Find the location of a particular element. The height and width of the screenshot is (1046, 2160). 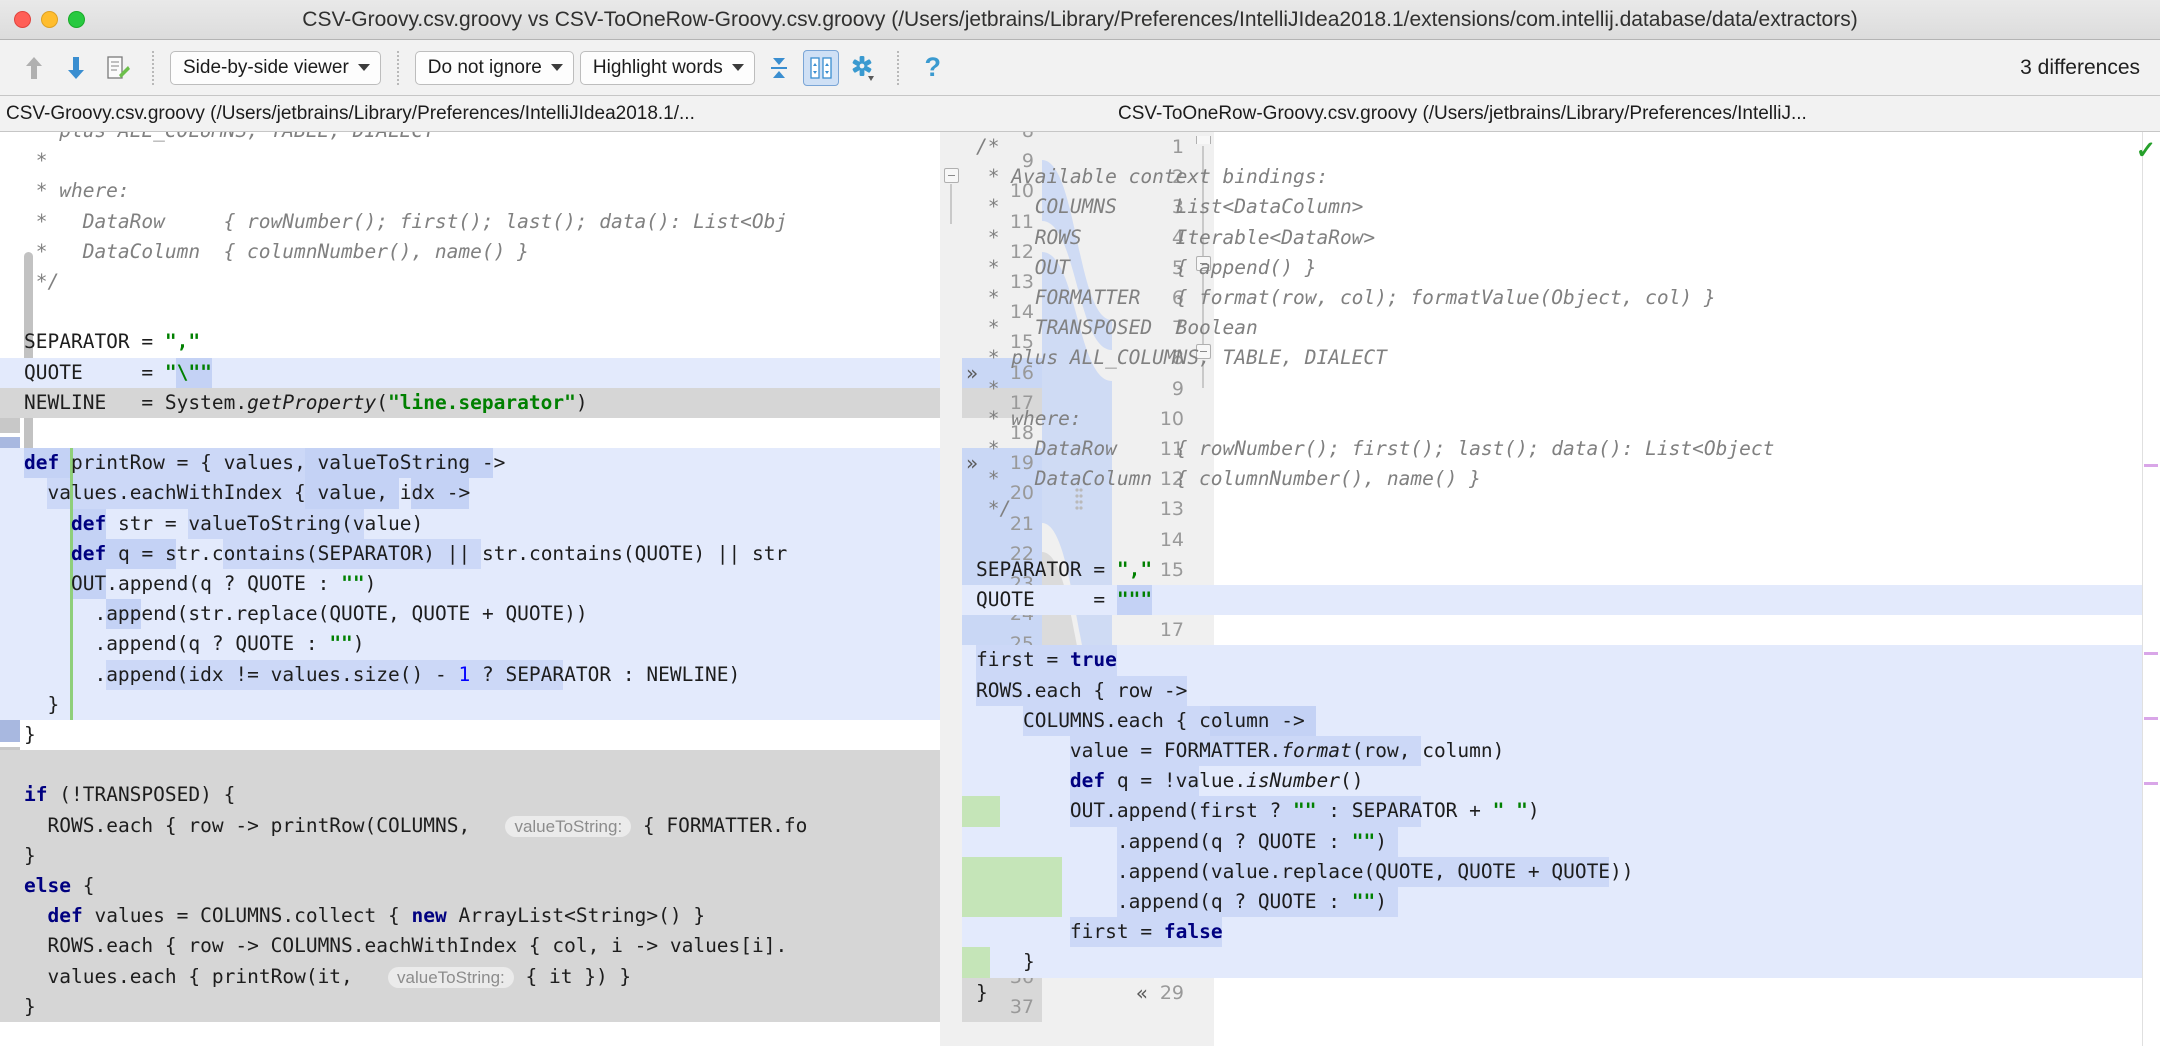

apply-changes-button is located at coordinates (118, 68).